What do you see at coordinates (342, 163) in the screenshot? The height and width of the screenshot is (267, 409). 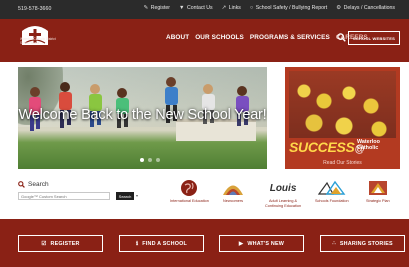 I see `promo-read-stories: Read Our Stories` at bounding box center [342, 163].